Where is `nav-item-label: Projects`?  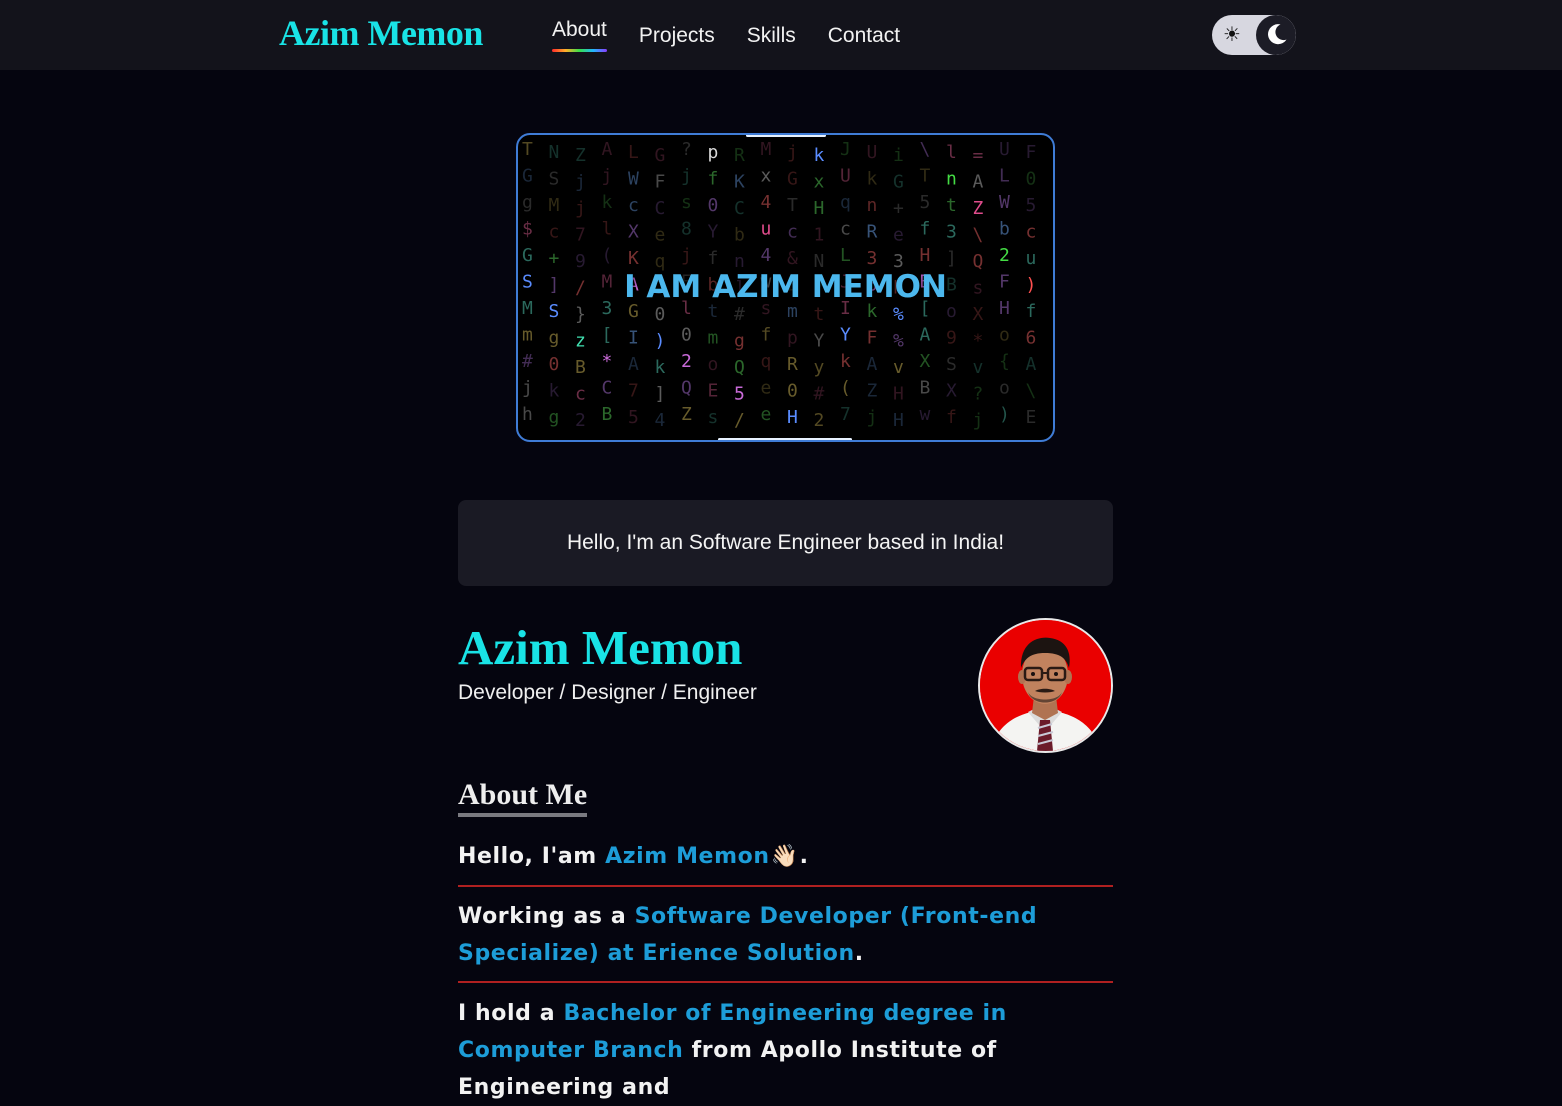 nav-item-label: Projects is located at coordinates (676, 35).